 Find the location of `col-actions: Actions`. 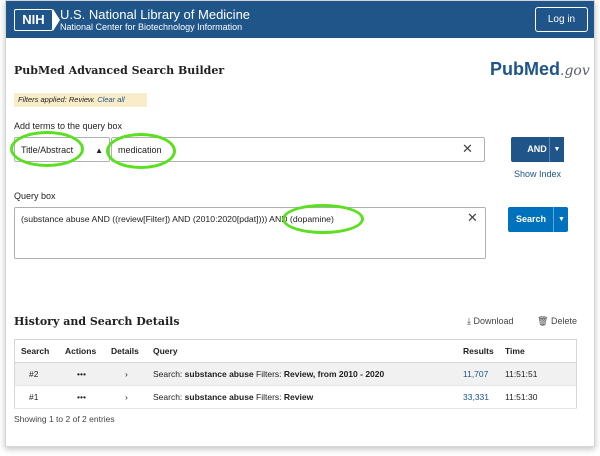

col-actions: Actions is located at coordinates (88, 351).